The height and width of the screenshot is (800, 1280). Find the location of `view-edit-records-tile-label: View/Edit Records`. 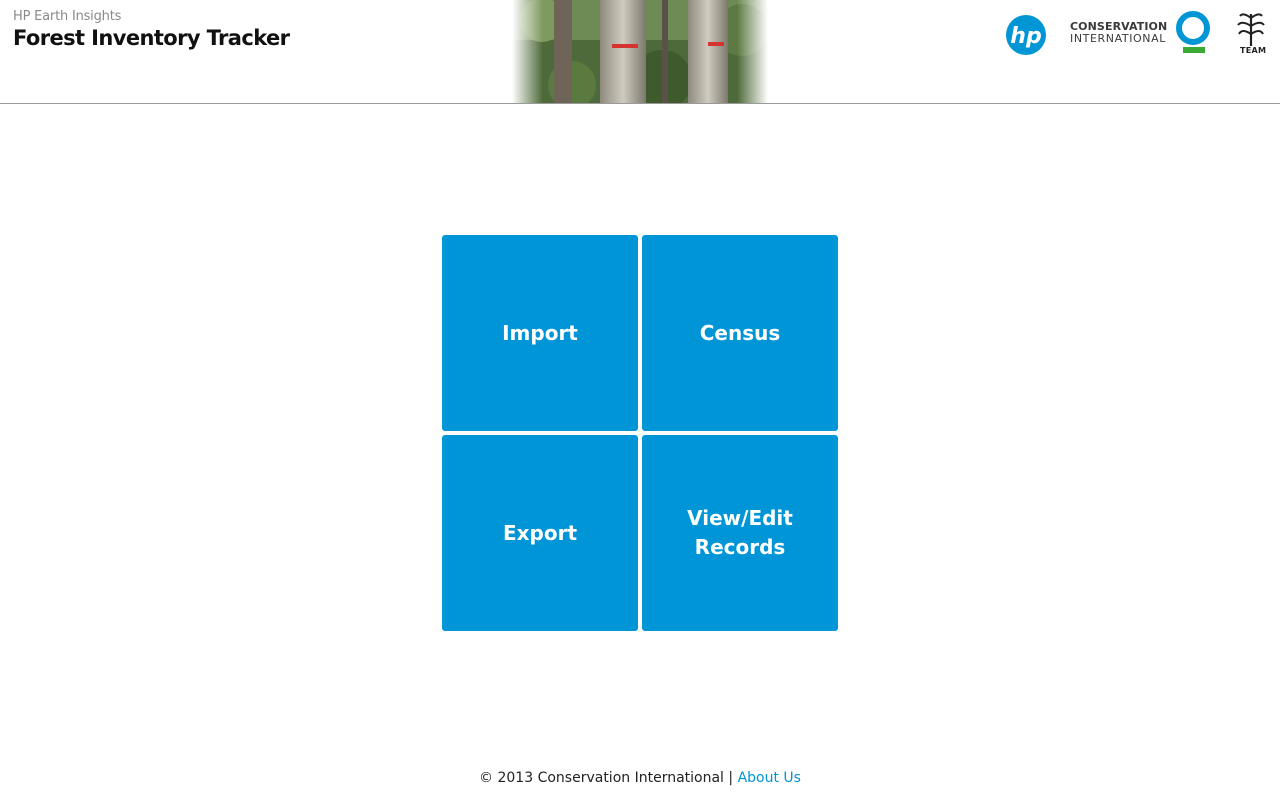

view-edit-records-tile-label: View/Edit Records is located at coordinates (740, 532).